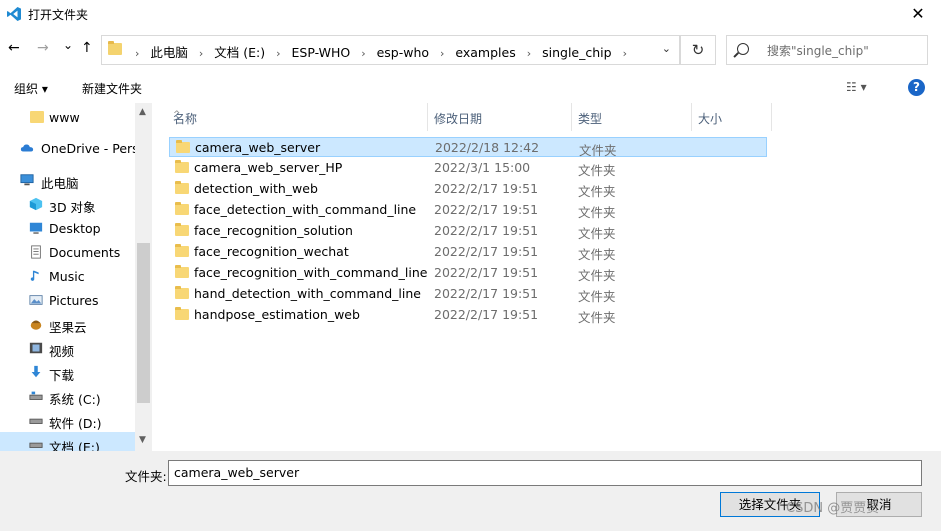 The height and width of the screenshot is (531, 941). What do you see at coordinates (67, 276) in the screenshot?
I see `sidebar-item-music: Music` at bounding box center [67, 276].